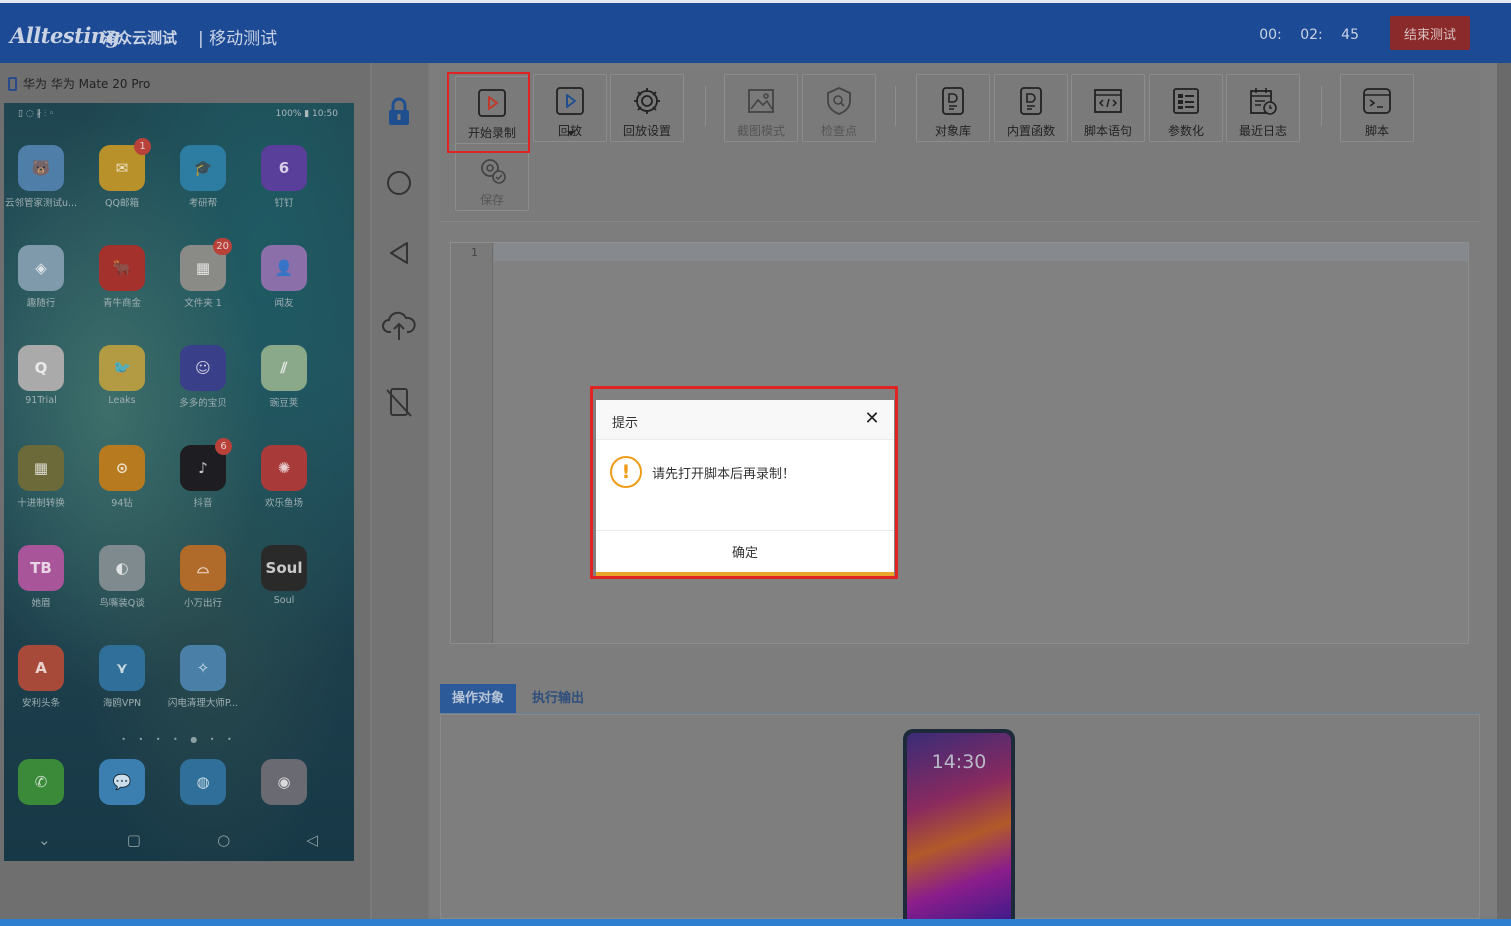 Image resolution: width=1511 pixels, height=926 pixels. What do you see at coordinates (122, 173) in the screenshot?
I see `app-mail: ✉ 1 QQ邮箱` at bounding box center [122, 173].